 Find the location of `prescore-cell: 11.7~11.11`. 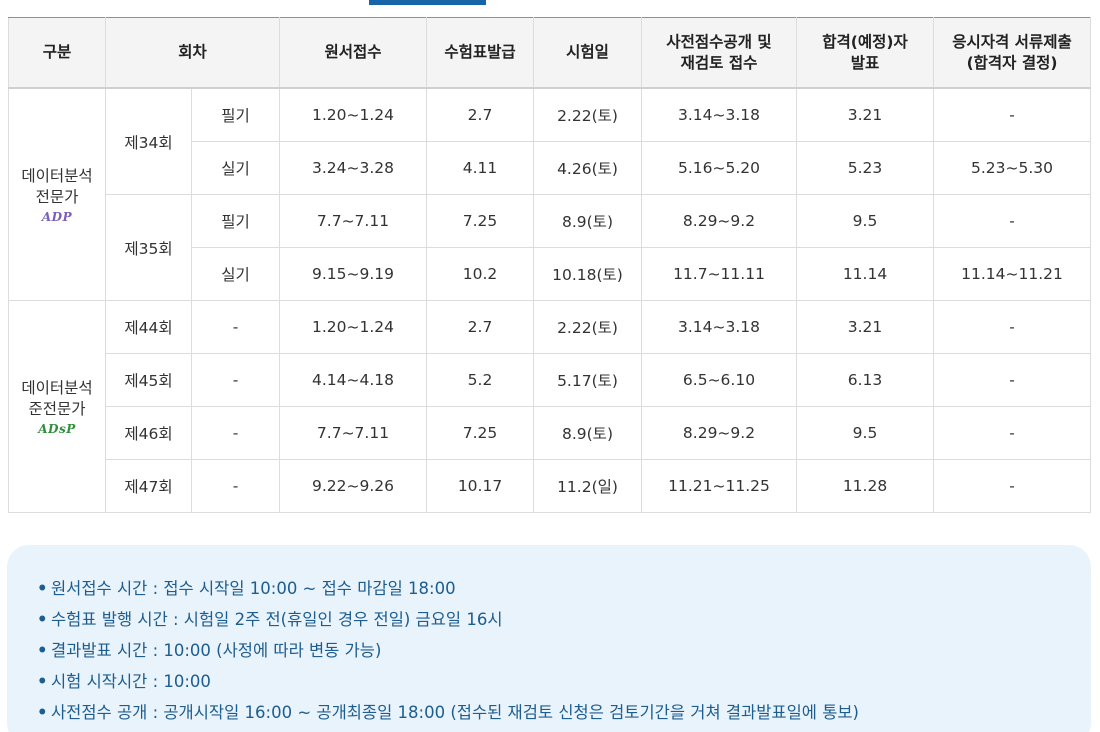

prescore-cell: 11.7~11.11 is located at coordinates (719, 274).